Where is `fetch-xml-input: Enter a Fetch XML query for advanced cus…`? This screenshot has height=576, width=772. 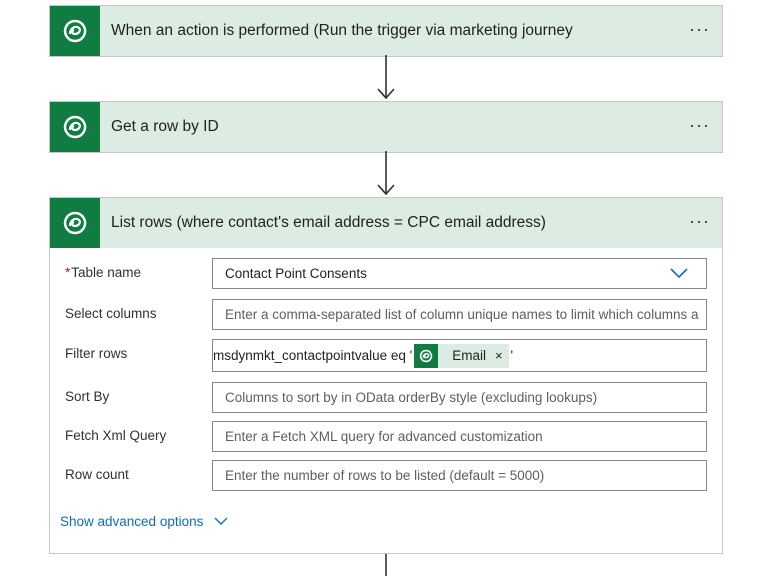 fetch-xml-input: Enter a Fetch XML query for advanced cus… is located at coordinates (459, 436).